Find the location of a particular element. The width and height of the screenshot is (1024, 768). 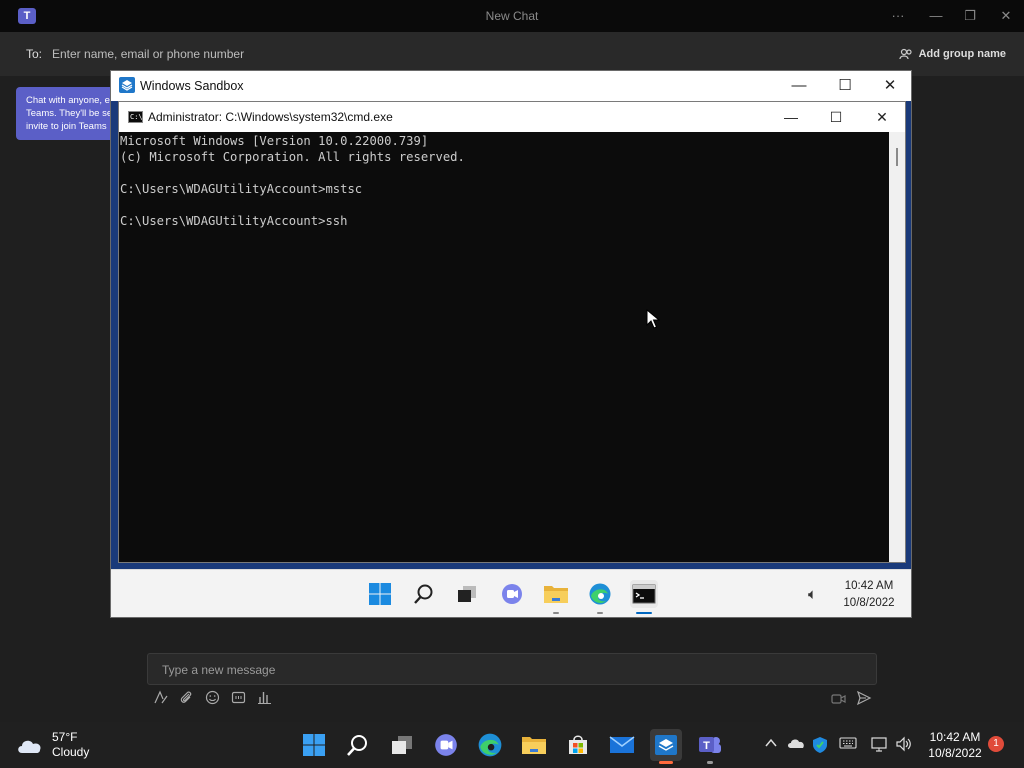

teams-button: T is located at coordinates (710, 746).